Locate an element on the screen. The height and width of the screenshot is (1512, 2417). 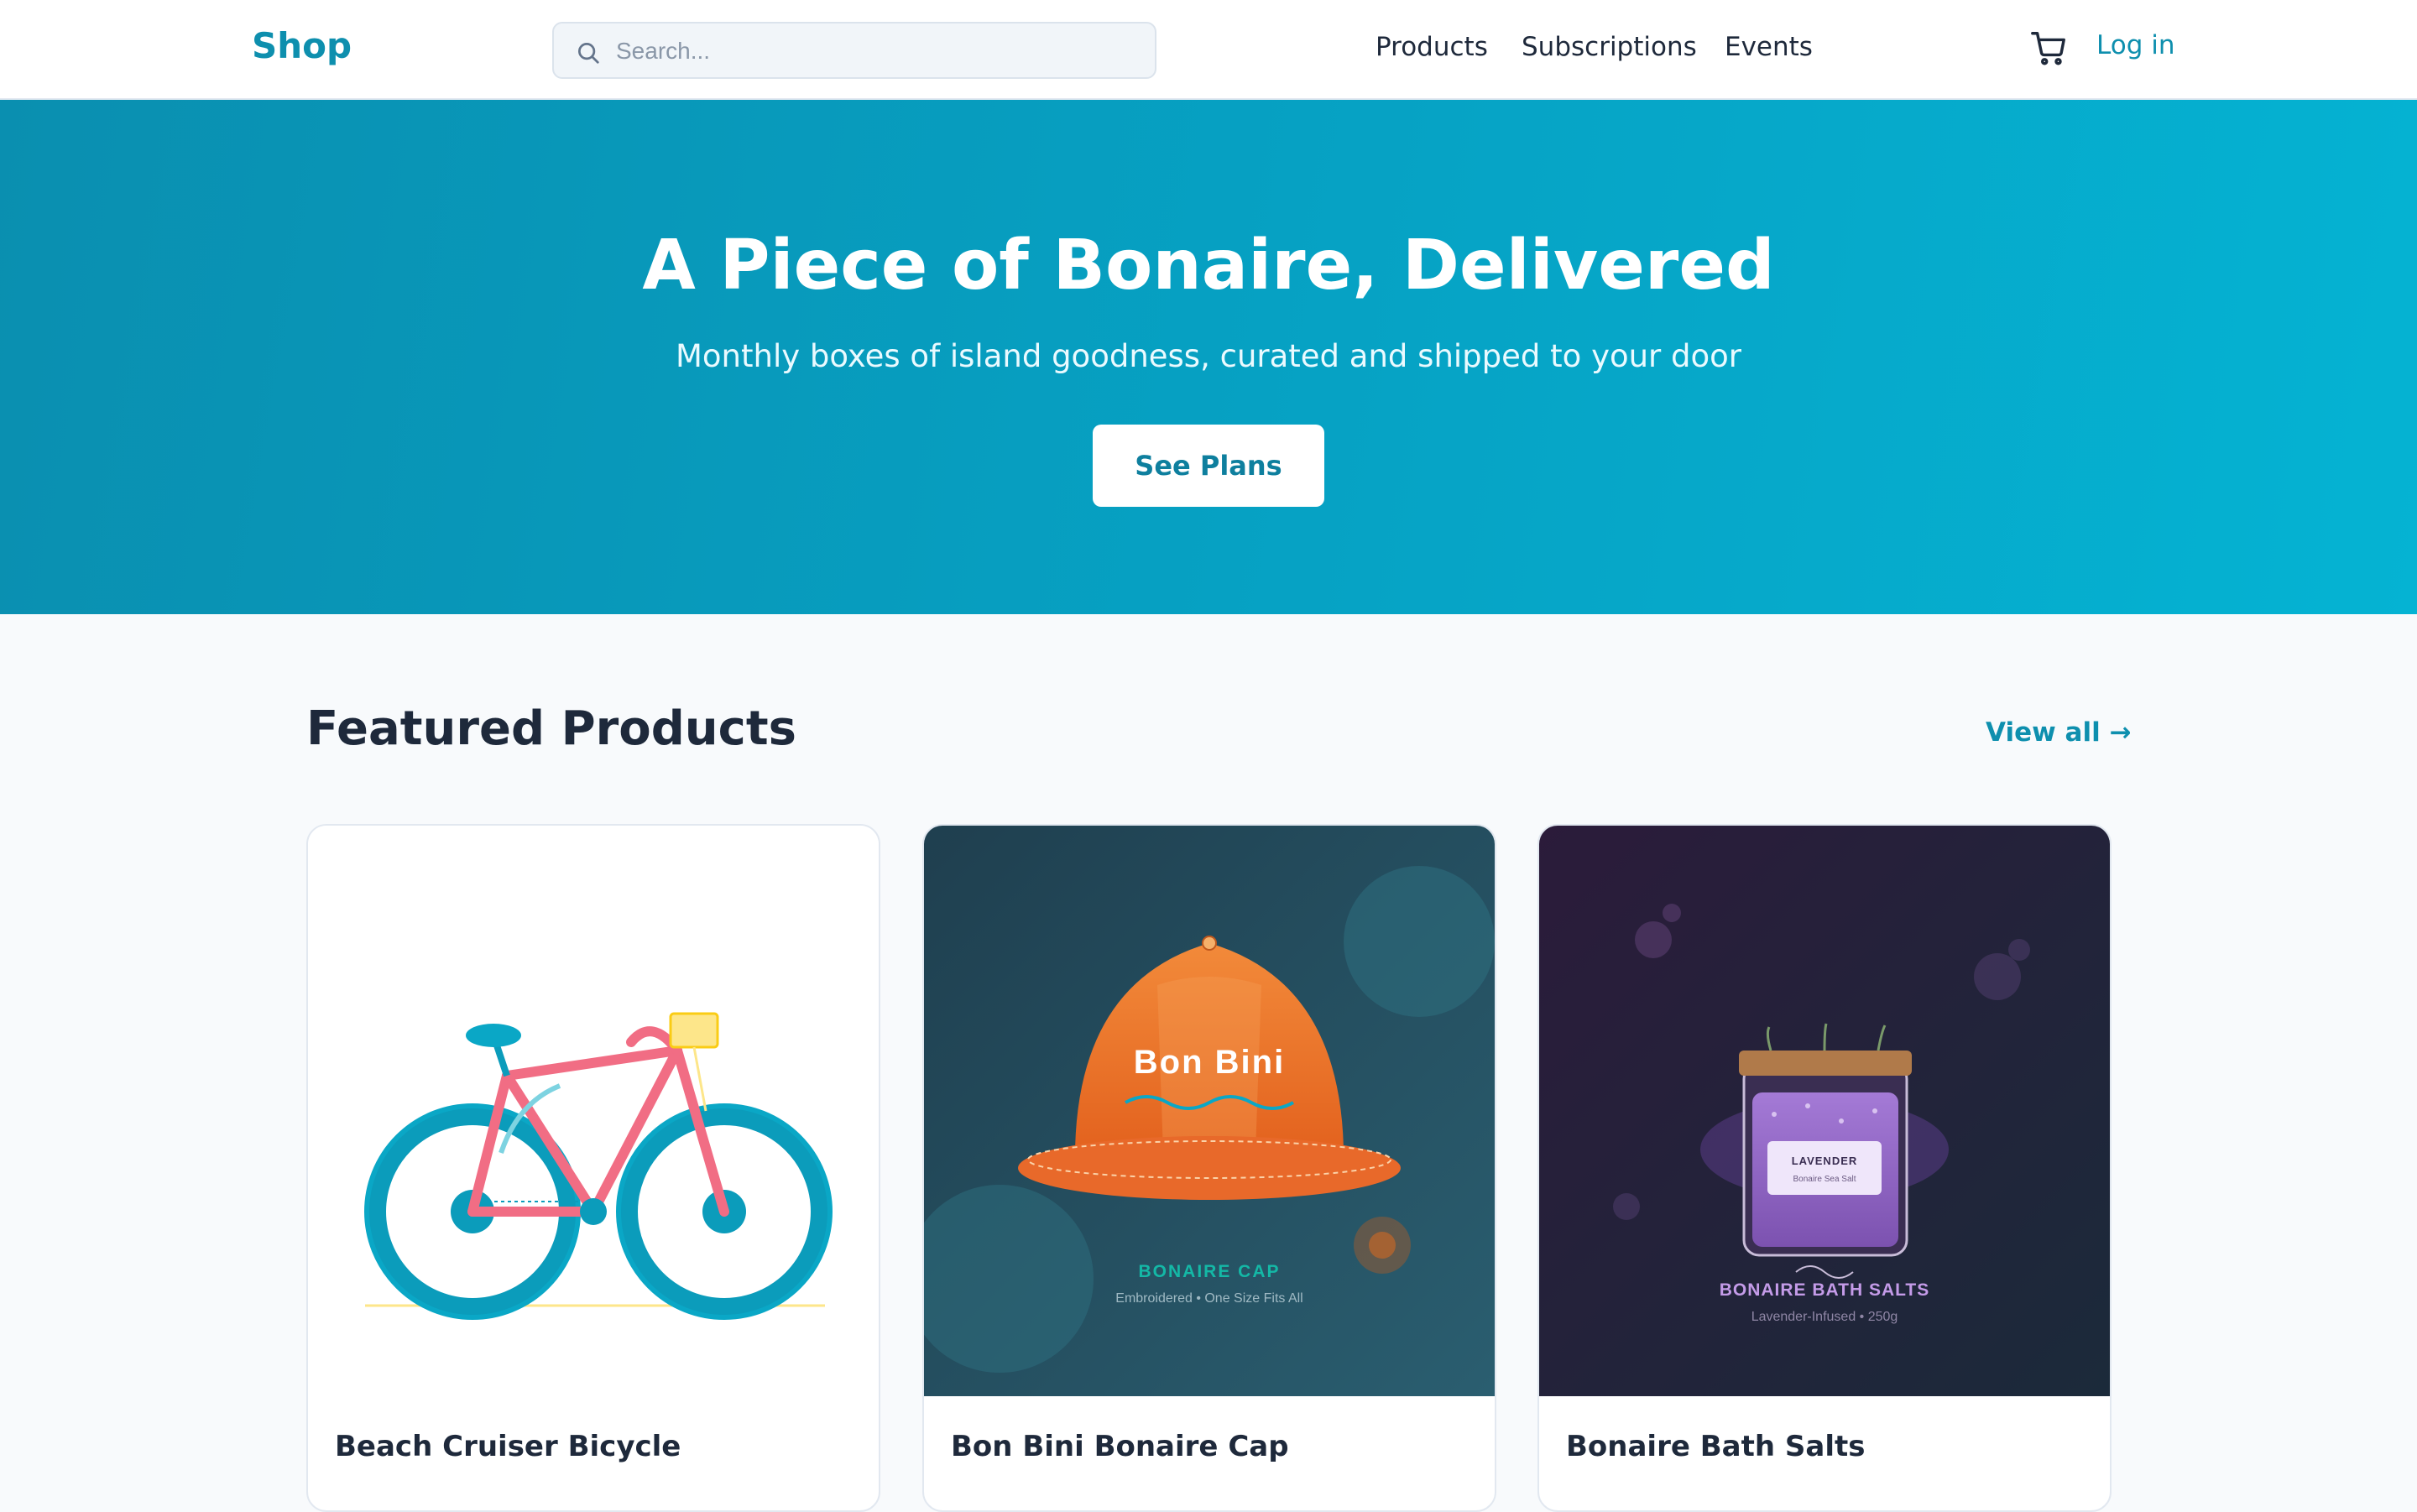
product-name: Bon Bini Bonaire Cap is located at coordinates (1120, 1446).